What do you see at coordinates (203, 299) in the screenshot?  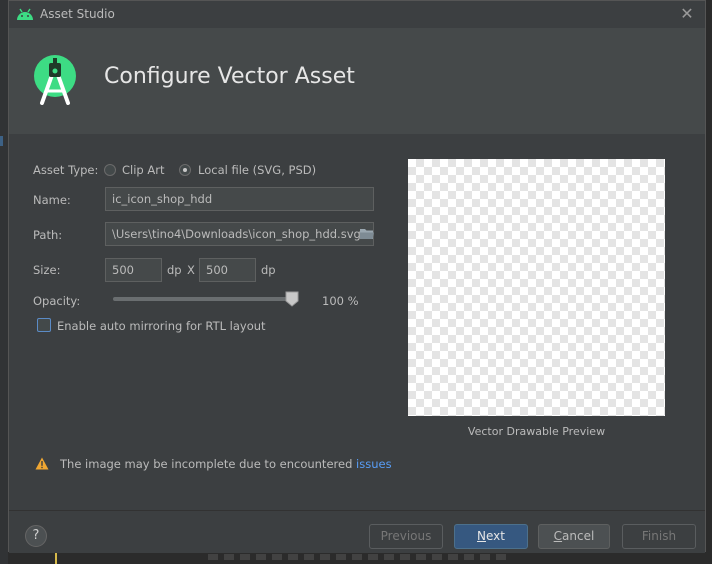 I see `opacity-slider-track` at bounding box center [203, 299].